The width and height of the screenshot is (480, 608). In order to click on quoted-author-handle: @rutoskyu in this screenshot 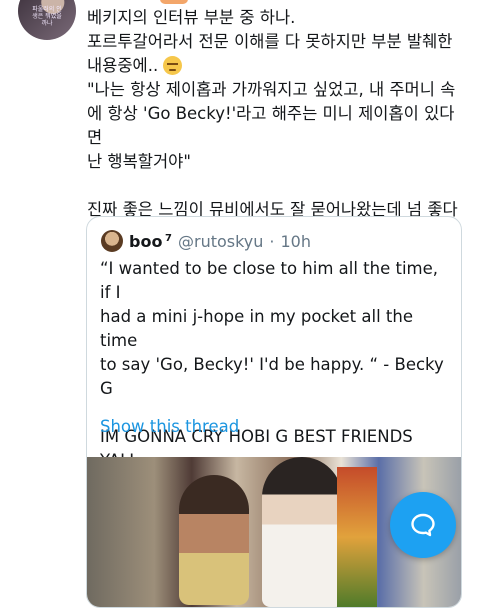, I will do `click(220, 241)`.